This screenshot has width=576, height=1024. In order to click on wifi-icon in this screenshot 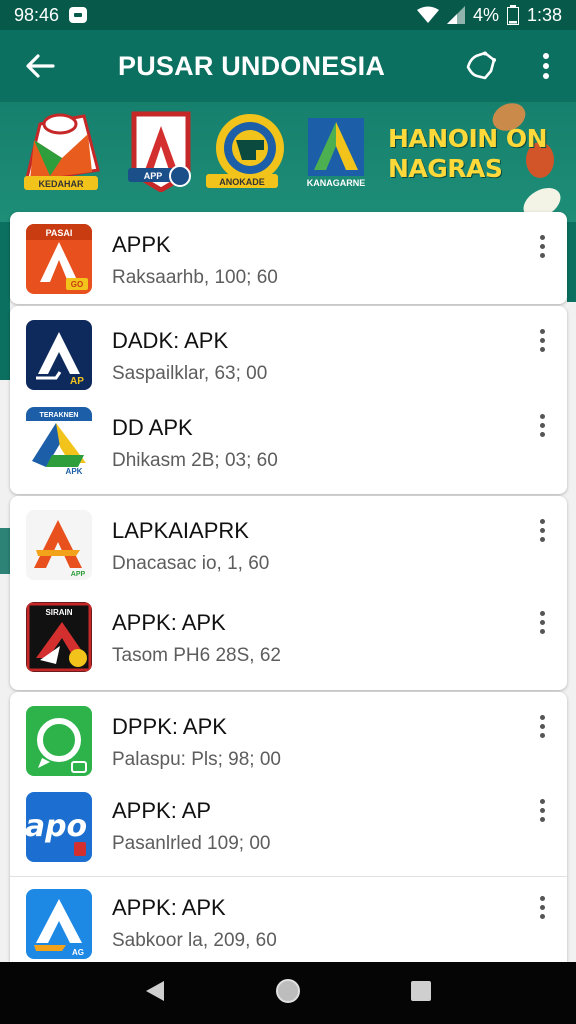, I will do `click(427, 14)`.